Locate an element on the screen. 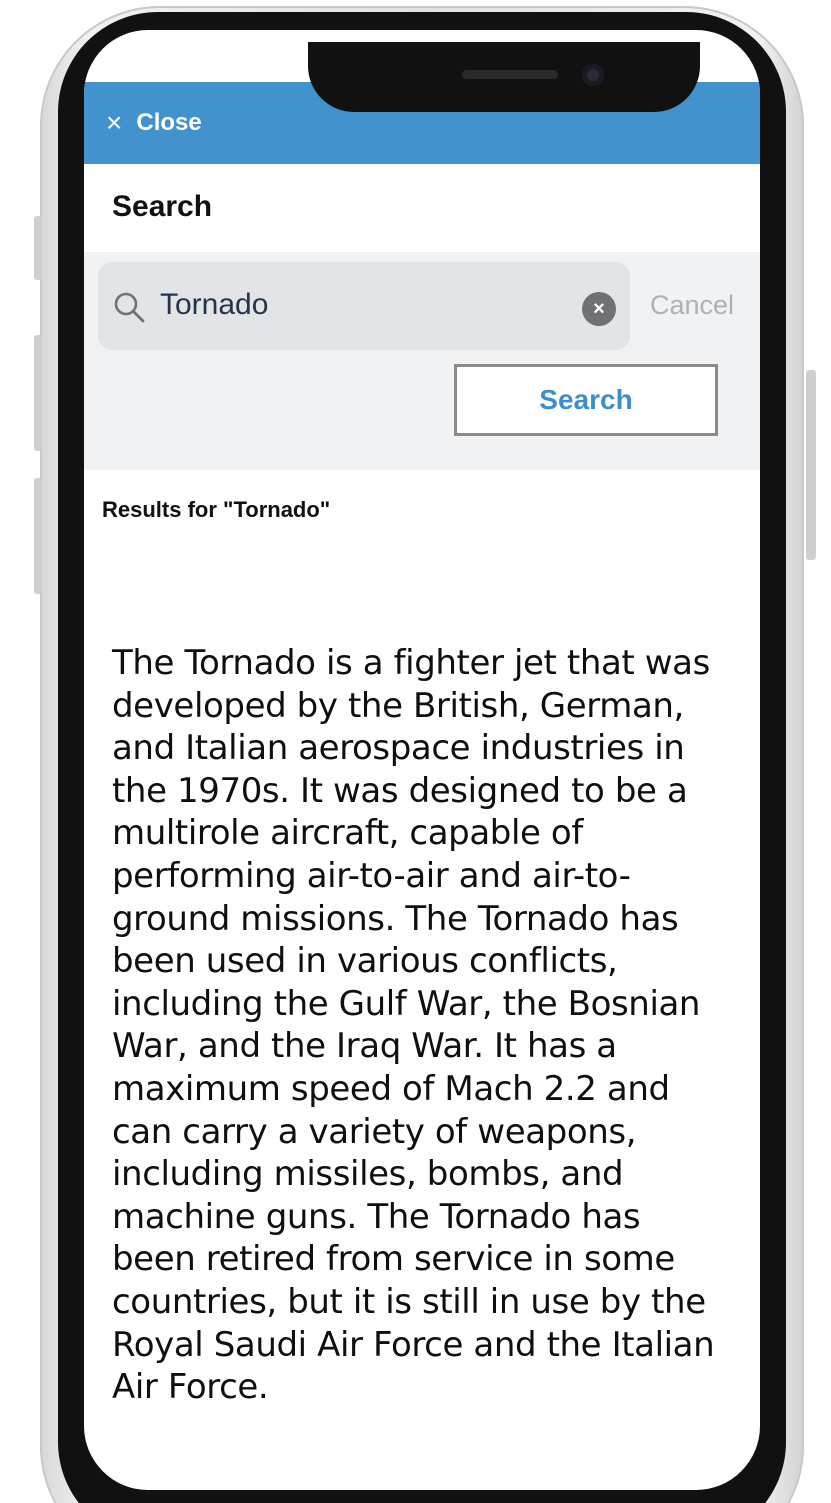  close-label: Close is located at coordinates (169, 122).